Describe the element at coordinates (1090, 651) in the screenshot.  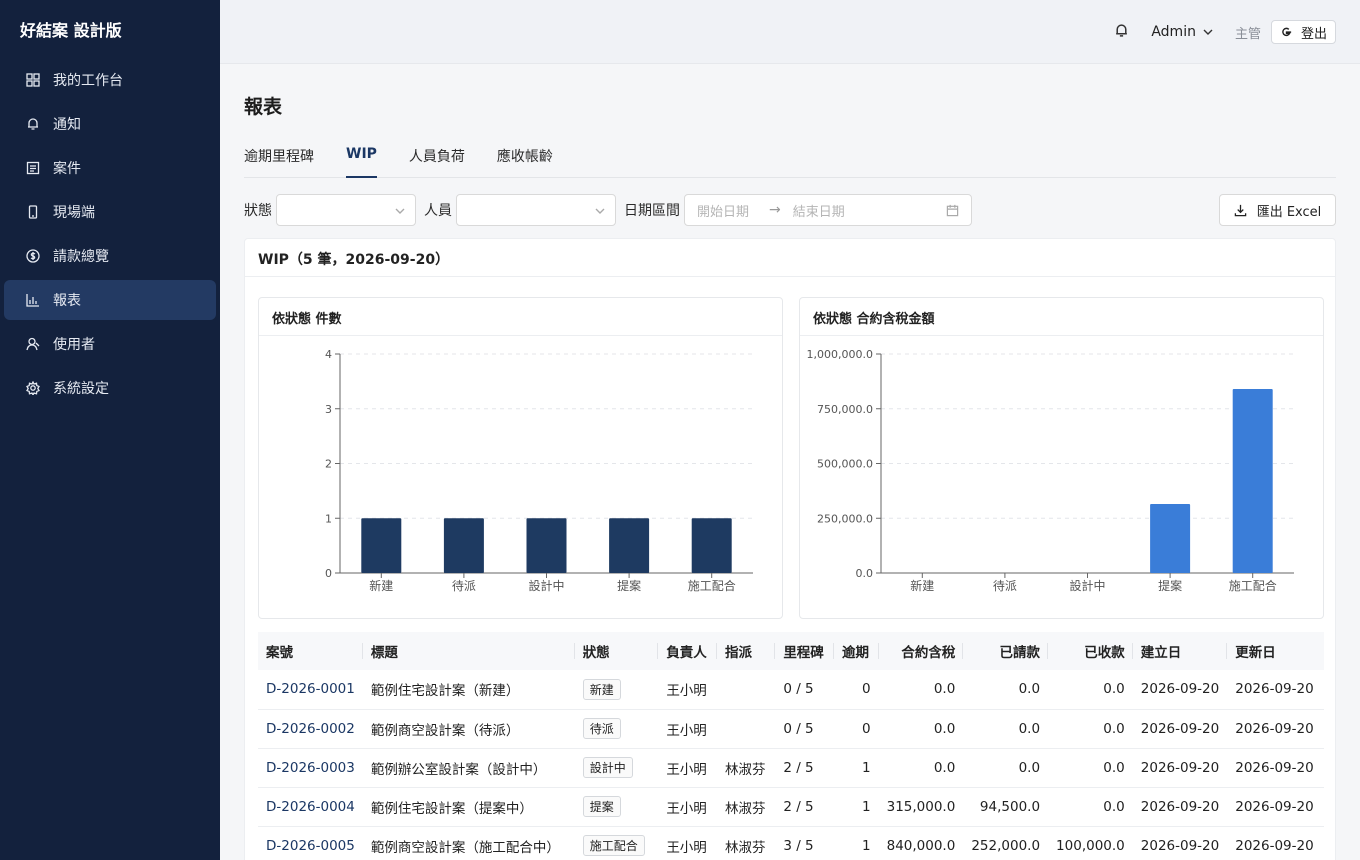
I see `col-header: 已收款` at that location.